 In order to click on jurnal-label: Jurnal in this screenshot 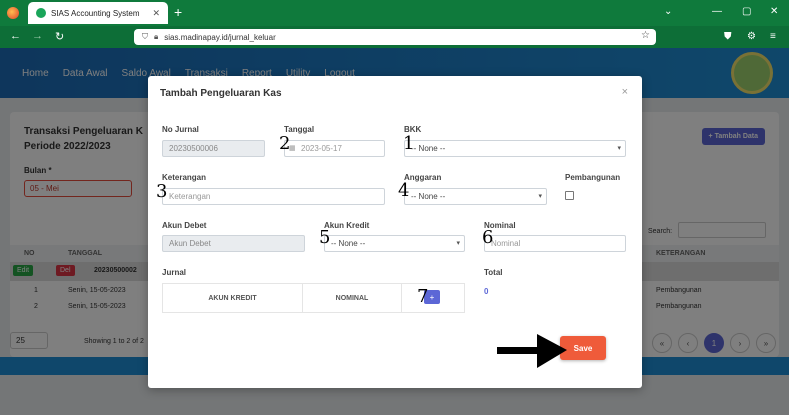, I will do `click(174, 272)`.